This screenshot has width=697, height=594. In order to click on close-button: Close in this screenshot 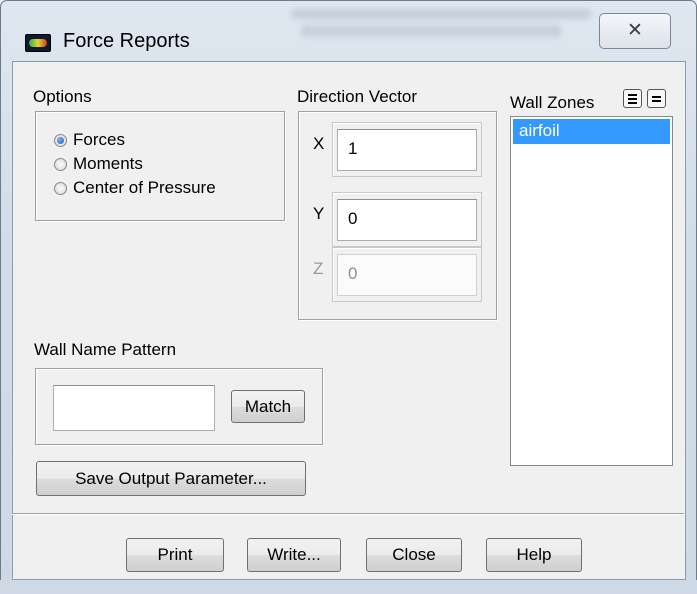, I will do `click(414, 555)`.